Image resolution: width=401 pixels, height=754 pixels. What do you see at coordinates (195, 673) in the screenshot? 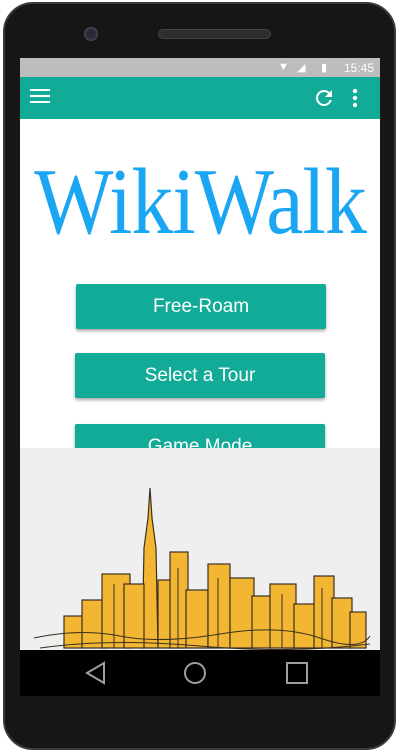
I see `home-icon` at bounding box center [195, 673].